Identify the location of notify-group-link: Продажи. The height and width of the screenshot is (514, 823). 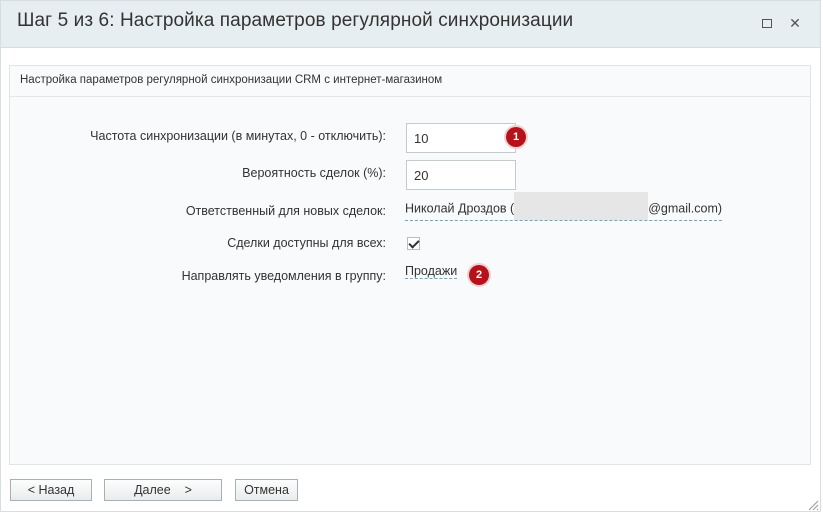
(431, 271).